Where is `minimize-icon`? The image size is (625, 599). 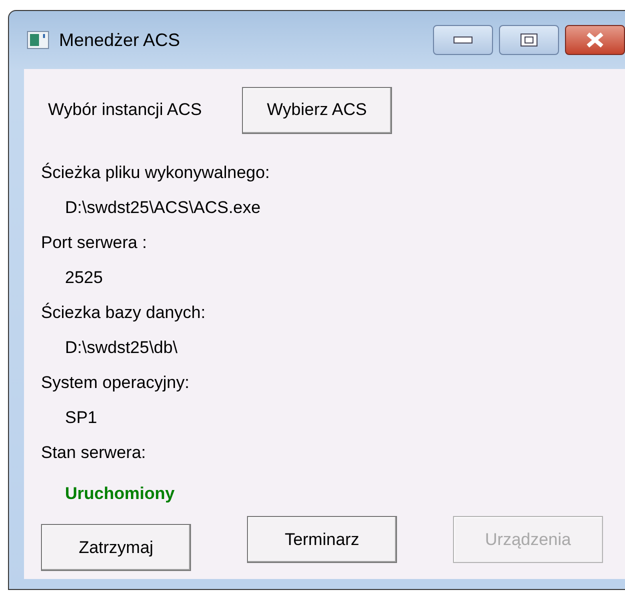 minimize-icon is located at coordinates (463, 40).